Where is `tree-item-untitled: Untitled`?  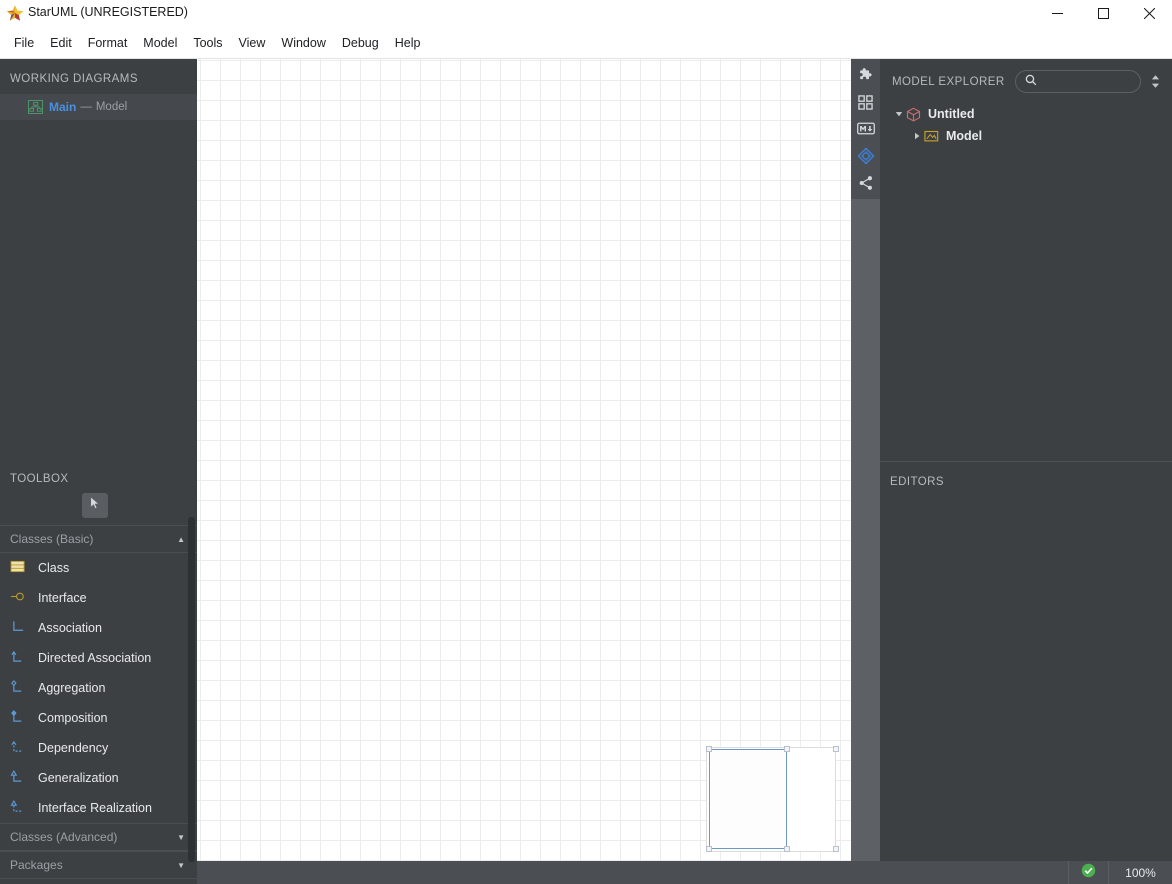
tree-item-untitled: Untitled is located at coordinates (1026, 114).